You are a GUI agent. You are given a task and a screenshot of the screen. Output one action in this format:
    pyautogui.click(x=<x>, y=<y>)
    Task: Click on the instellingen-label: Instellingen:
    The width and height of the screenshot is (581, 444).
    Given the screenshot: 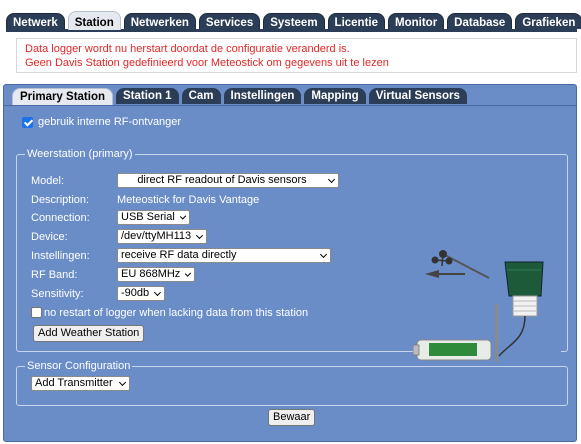 What is the action you would take?
    pyautogui.click(x=60, y=255)
    